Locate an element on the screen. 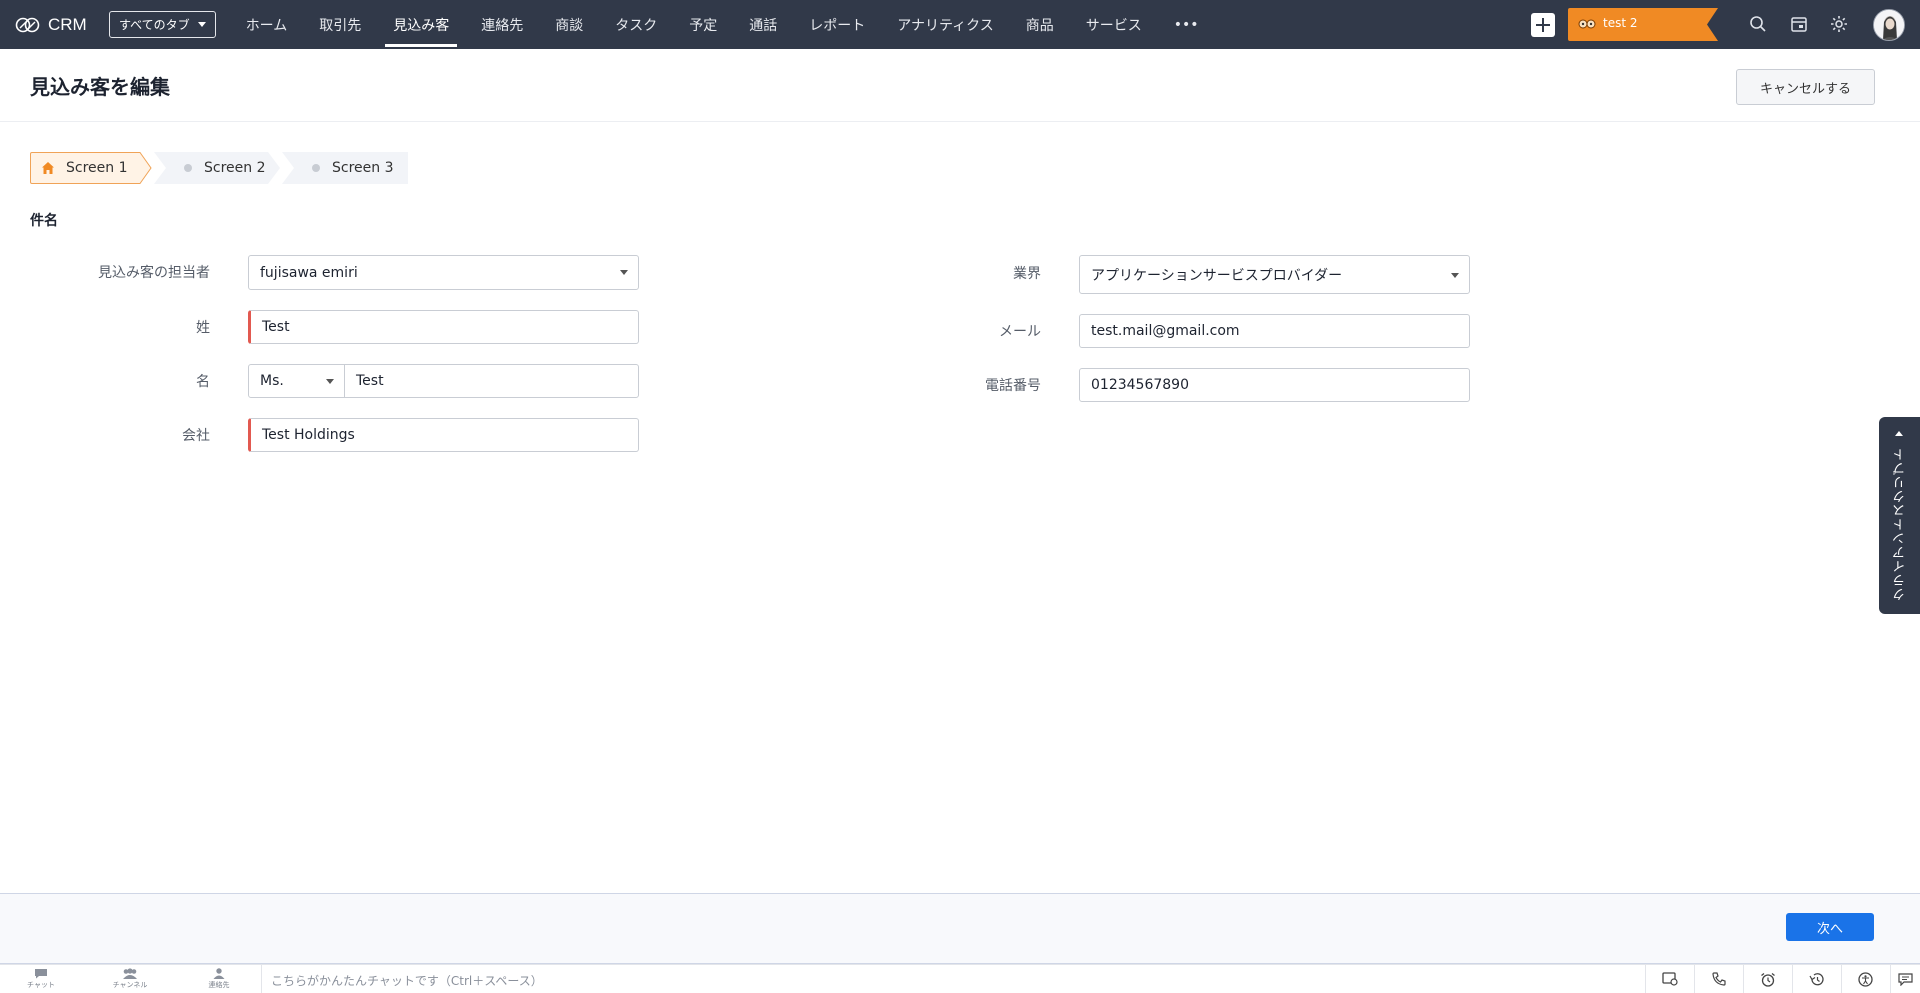  promo-label: test 2 is located at coordinates (1620, 23).